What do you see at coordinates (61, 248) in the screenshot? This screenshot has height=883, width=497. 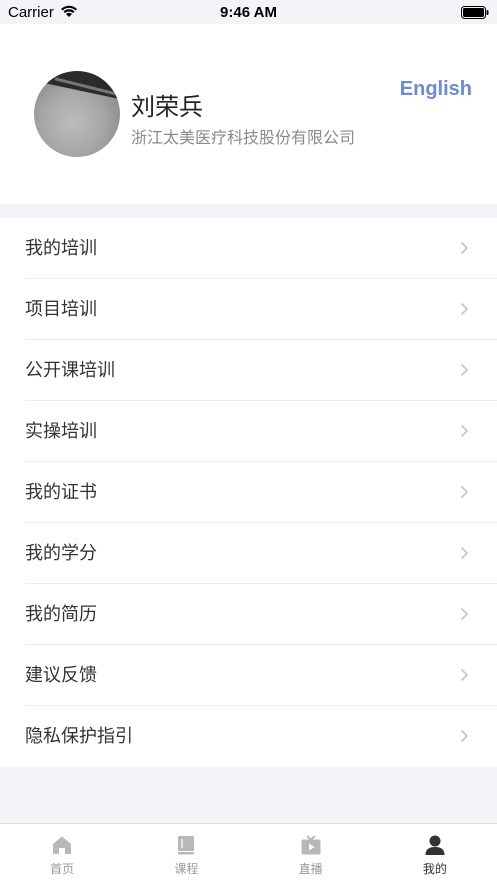 I see `menu-item-label: 我的培训` at bounding box center [61, 248].